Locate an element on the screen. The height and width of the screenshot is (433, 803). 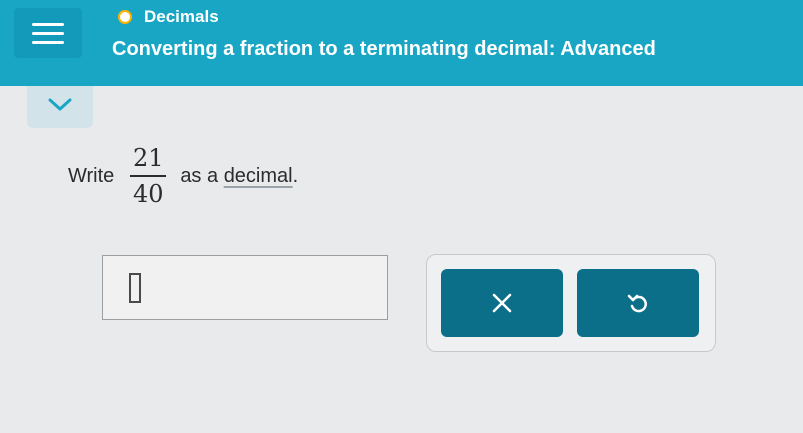
clear-button is located at coordinates (502, 303).